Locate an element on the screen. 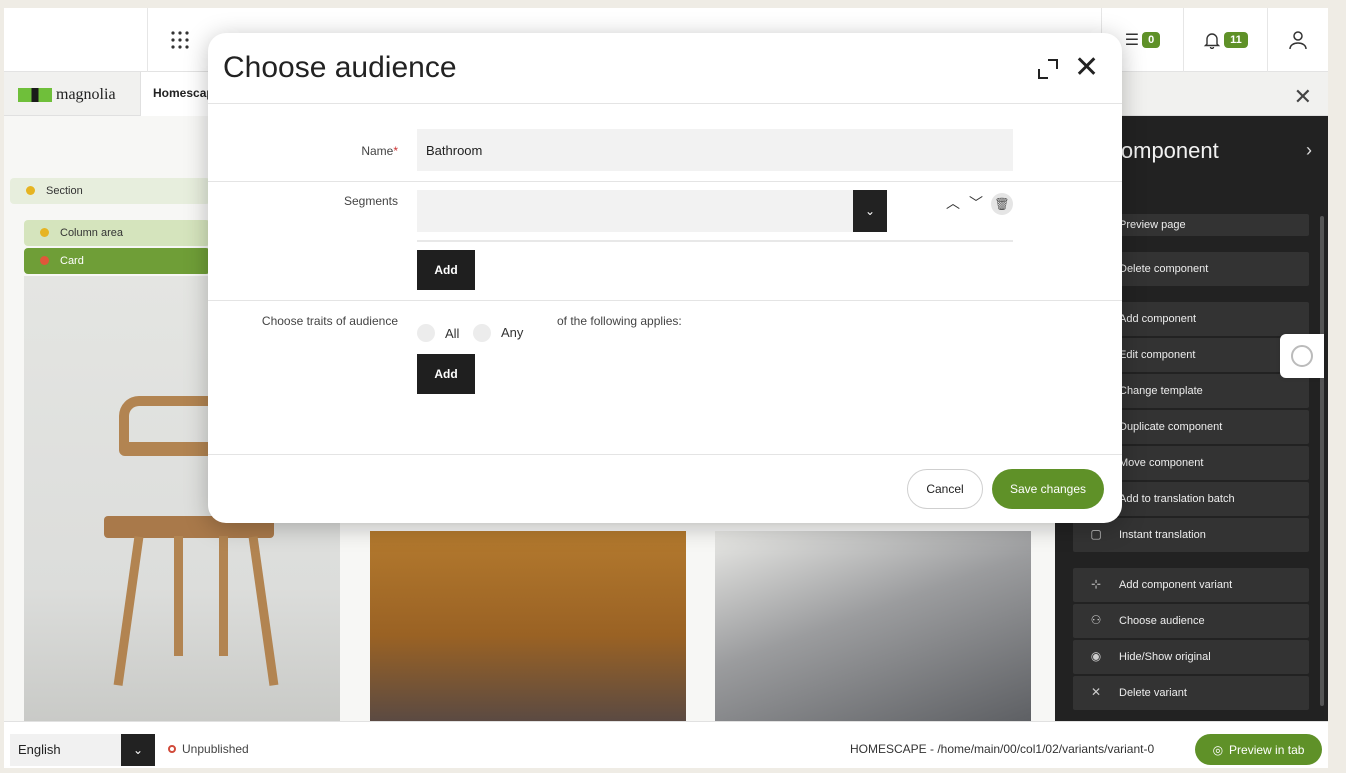 The image size is (1346, 773). laptop-image is located at coordinates (873, 626).